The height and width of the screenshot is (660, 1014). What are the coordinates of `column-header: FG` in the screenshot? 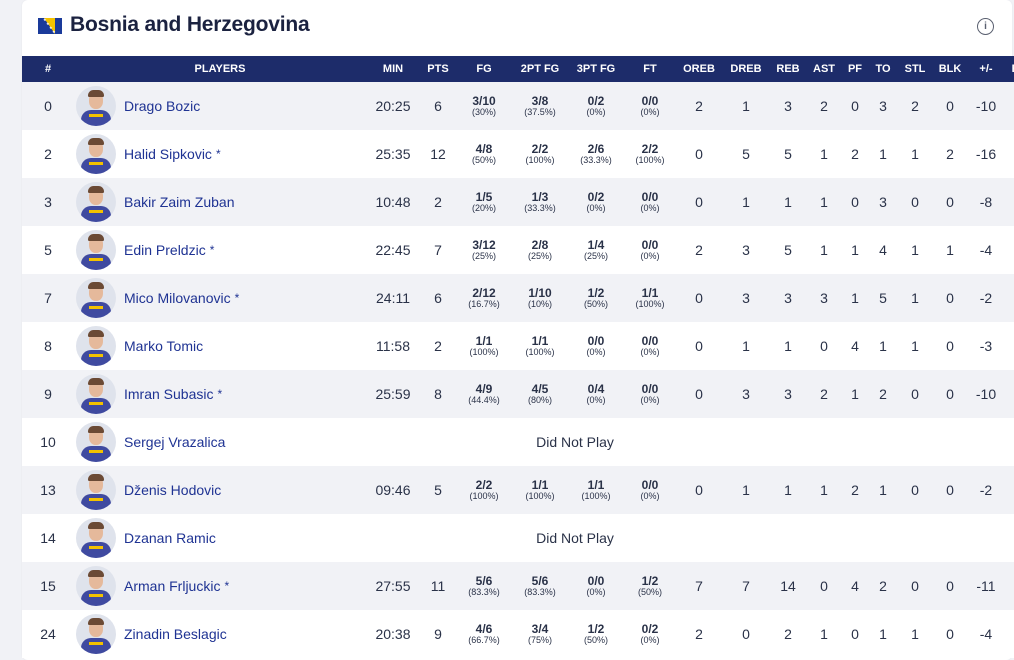 It's located at (484, 69).